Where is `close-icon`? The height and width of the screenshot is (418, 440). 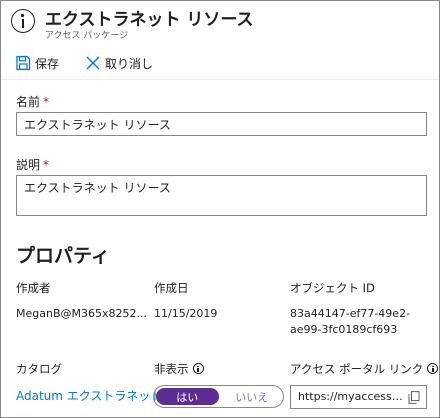 close-icon is located at coordinates (93, 63).